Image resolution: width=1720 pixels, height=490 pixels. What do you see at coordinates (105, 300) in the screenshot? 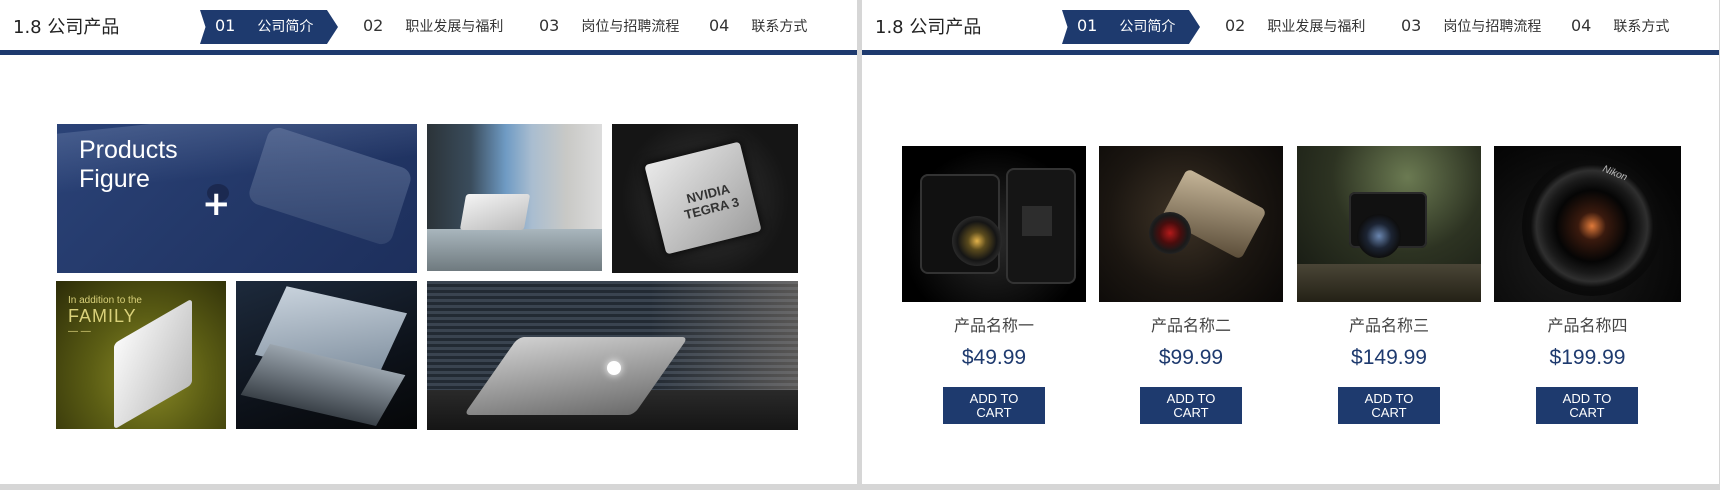
I see `caption-top: In addition to the` at bounding box center [105, 300].